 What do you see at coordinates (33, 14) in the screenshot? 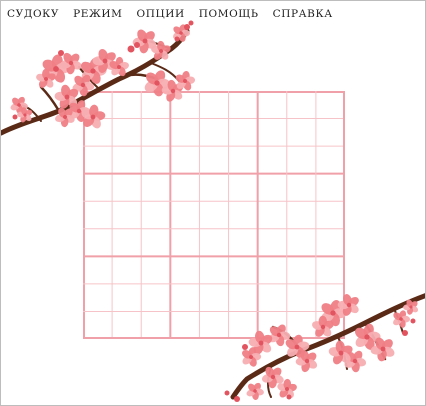
I see `menu-sudoku: СУДОКУ` at bounding box center [33, 14].